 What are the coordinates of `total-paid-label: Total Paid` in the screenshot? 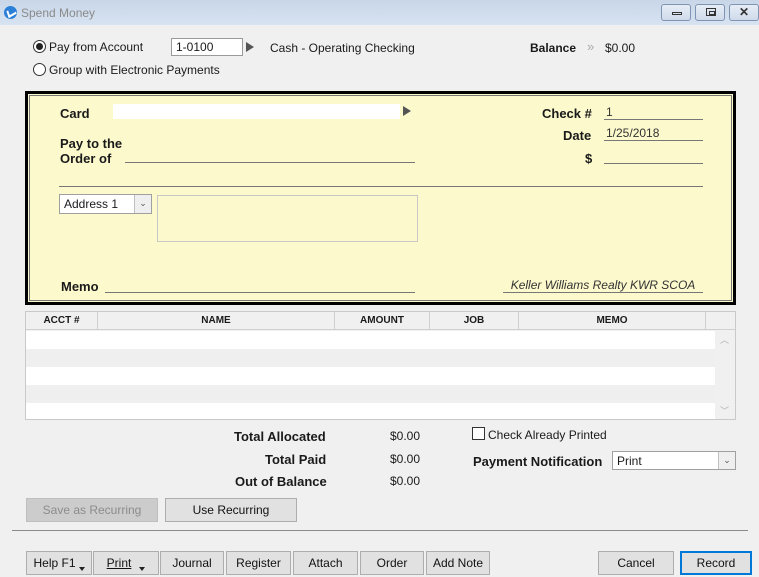 It's located at (296, 459).